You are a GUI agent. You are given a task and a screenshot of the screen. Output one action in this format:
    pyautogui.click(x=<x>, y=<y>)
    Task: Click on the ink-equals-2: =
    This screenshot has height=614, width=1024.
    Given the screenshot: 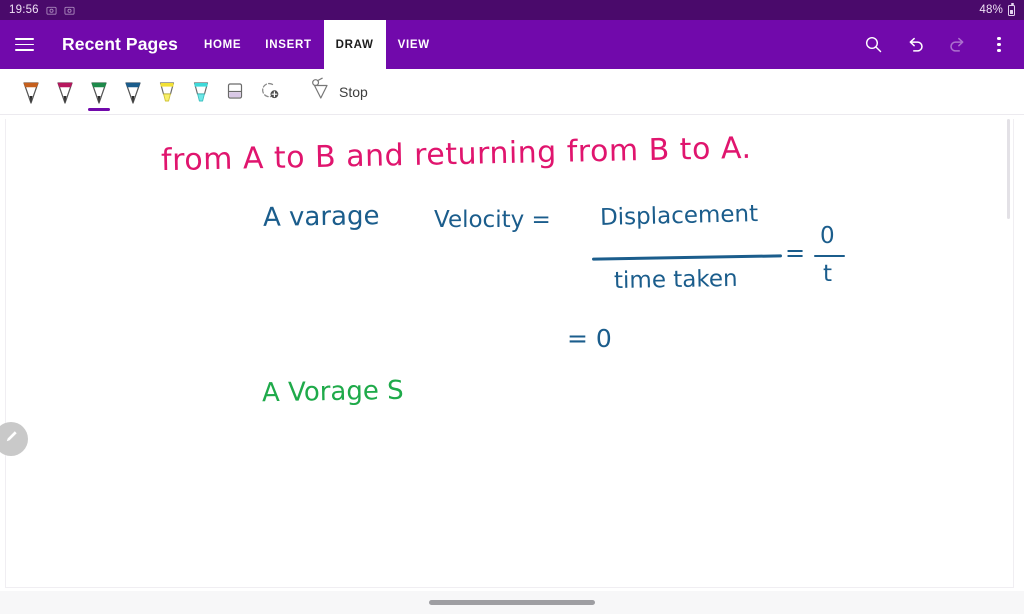 What is the action you would take?
    pyautogui.click(x=795, y=253)
    